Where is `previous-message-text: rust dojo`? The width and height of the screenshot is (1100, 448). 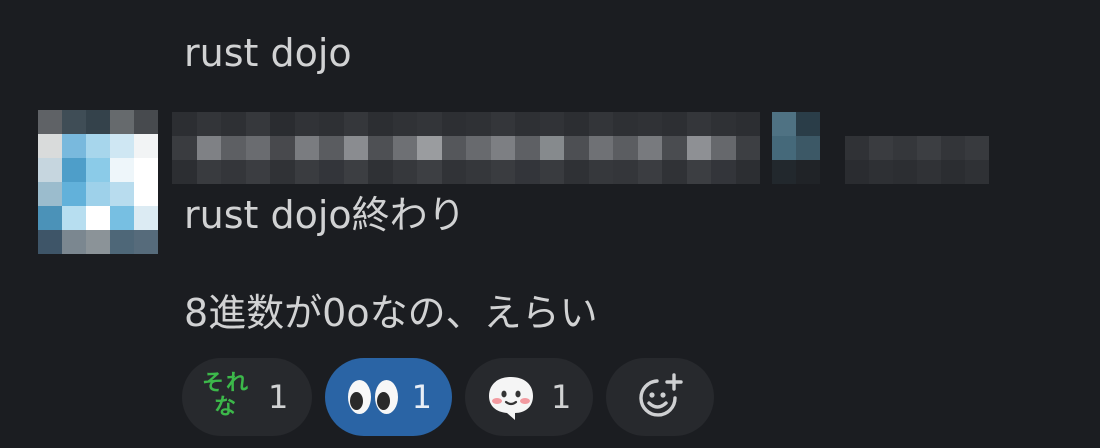 previous-message-text: rust dojo is located at coordinates (268, 53).